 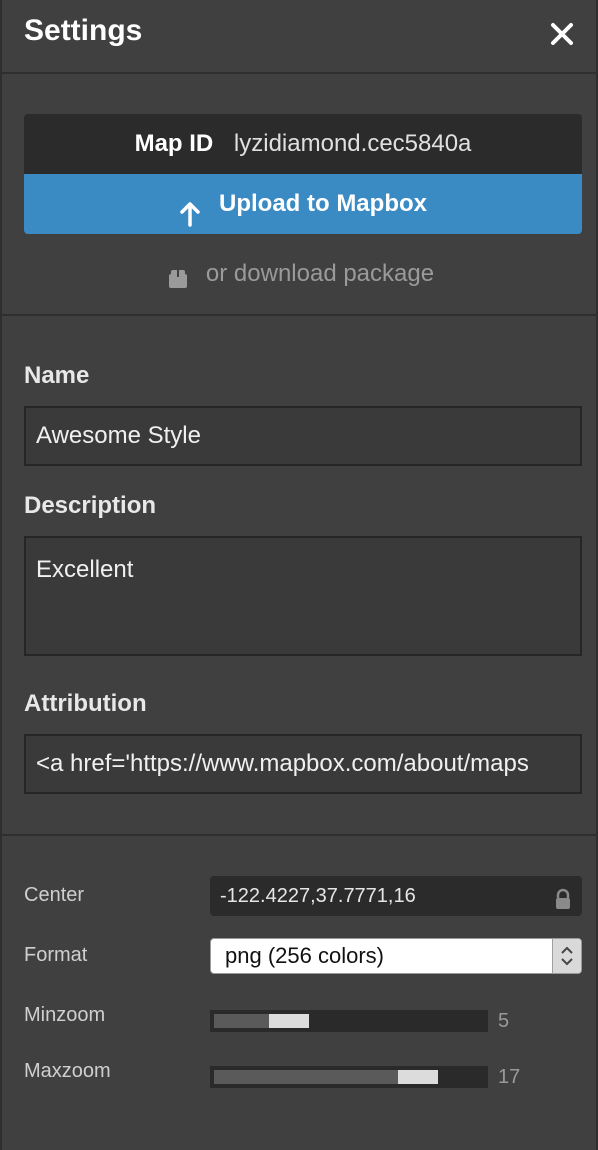 I want to click on format-value: png (256 colors), so click(x=304, y=955).